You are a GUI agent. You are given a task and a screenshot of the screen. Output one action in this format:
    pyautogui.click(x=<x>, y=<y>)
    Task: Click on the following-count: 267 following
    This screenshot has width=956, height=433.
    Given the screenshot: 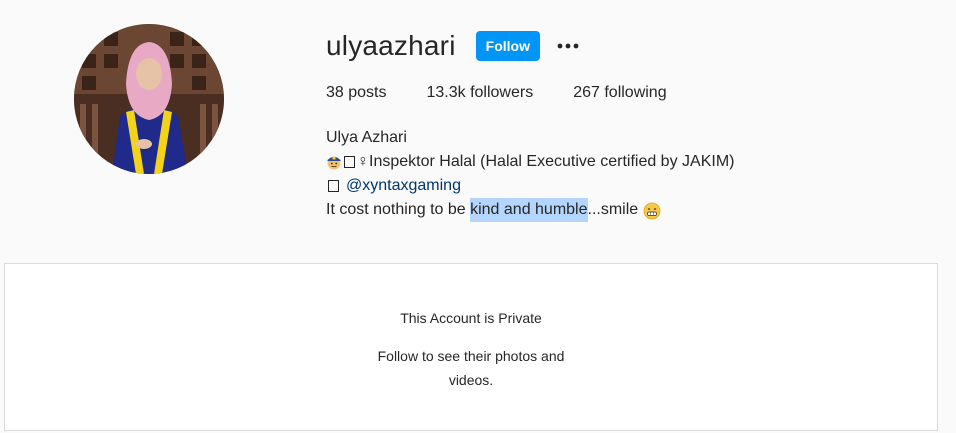 What is the action you would take?
    pyautogui.click(x=619, y=93)
    